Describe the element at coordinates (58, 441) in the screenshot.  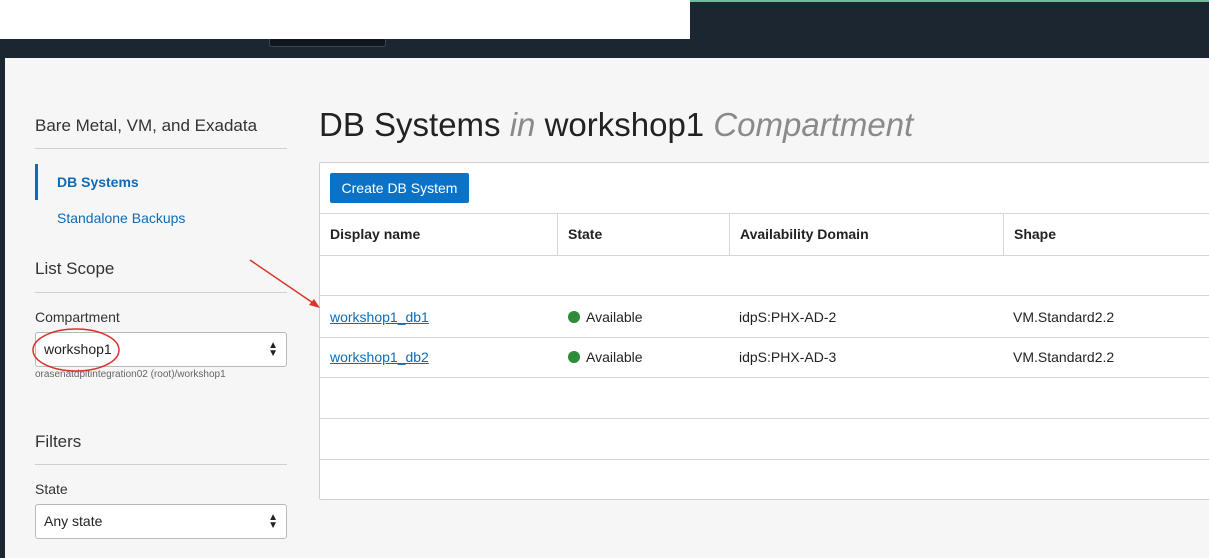
I see `filters-heading: Filters` at that location.